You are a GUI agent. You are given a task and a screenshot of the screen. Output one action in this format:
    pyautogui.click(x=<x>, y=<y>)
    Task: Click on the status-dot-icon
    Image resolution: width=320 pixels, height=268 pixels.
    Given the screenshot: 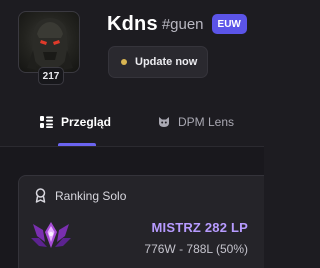 What is the action you would take?
    pyautogui.click(x=124, y=62)
    